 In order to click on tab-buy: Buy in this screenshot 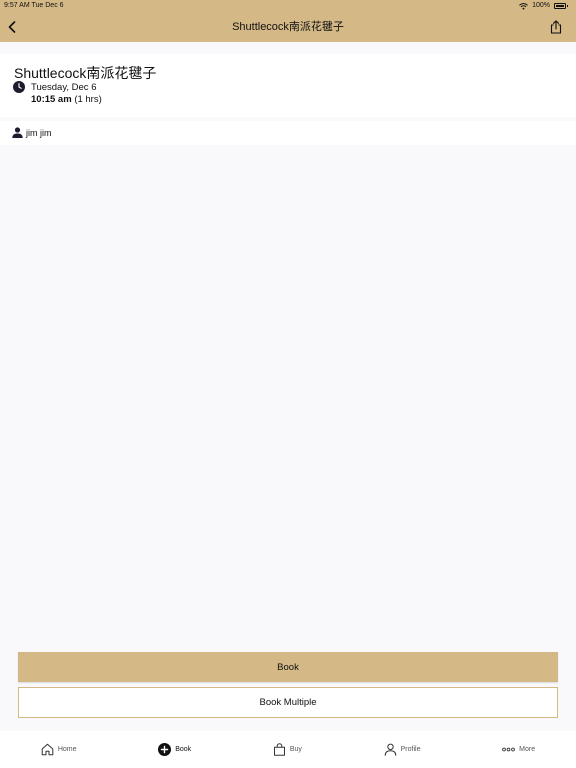, I will do `click(287, 750)`.